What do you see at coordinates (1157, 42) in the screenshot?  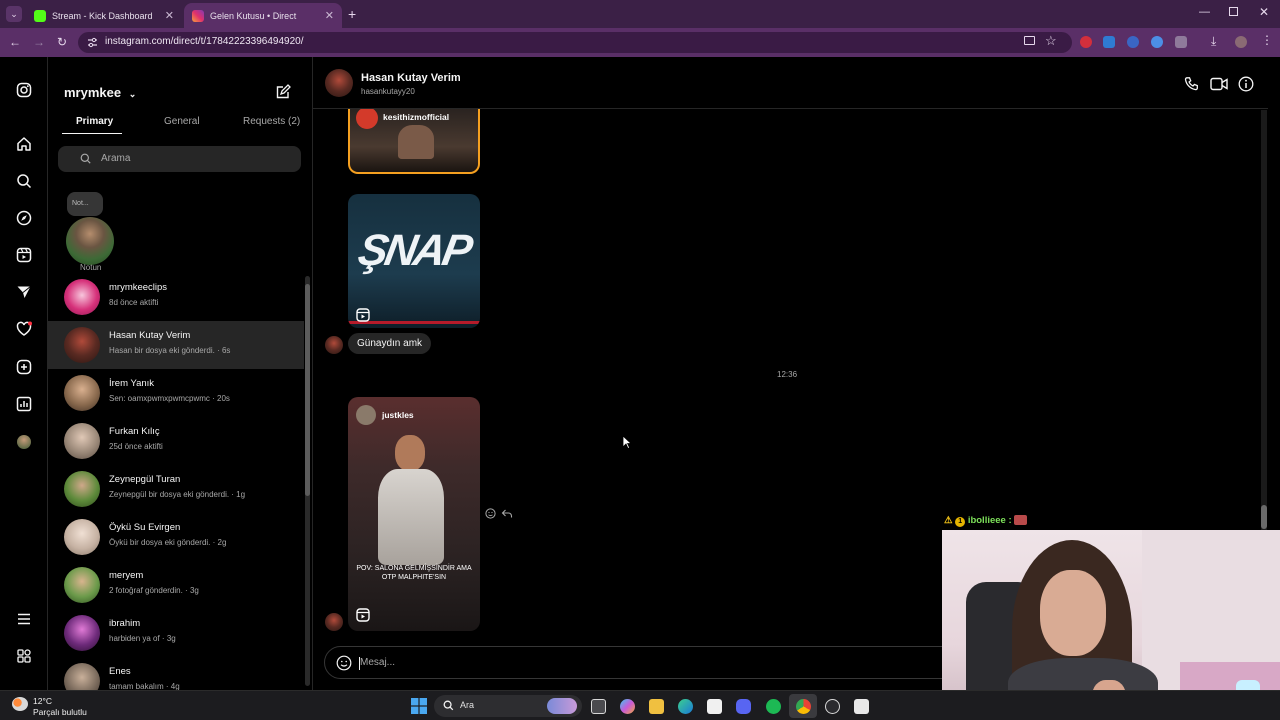 I see `extension-blue-icon` at bounding box center [1157, 42].